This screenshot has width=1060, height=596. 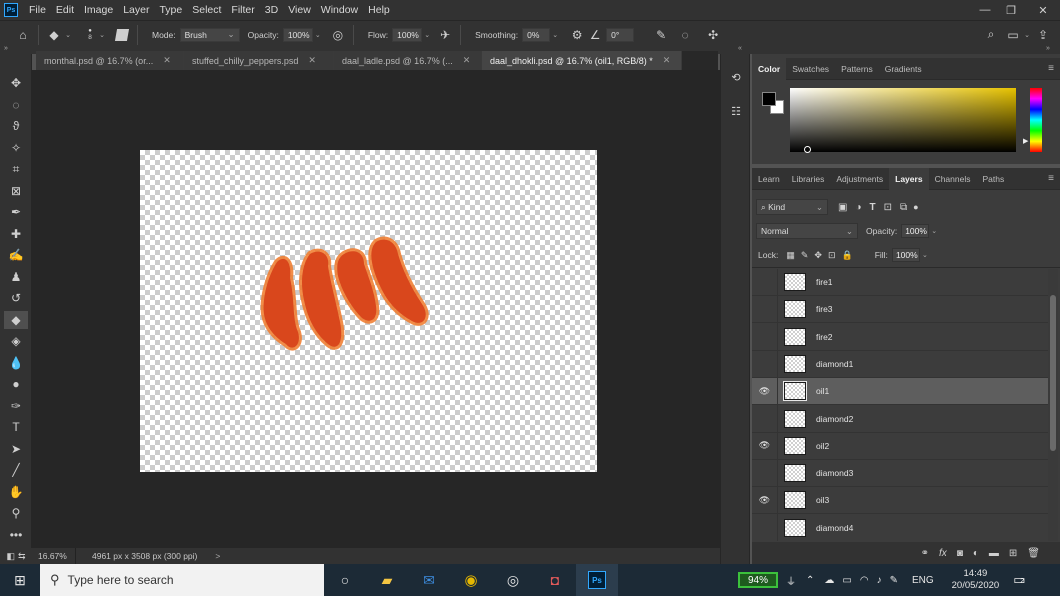 What do you see at coordinates (810, 580) in the screenshot?
I see `chevron-up-icon: ⌃` at bounding box center [810, 580].